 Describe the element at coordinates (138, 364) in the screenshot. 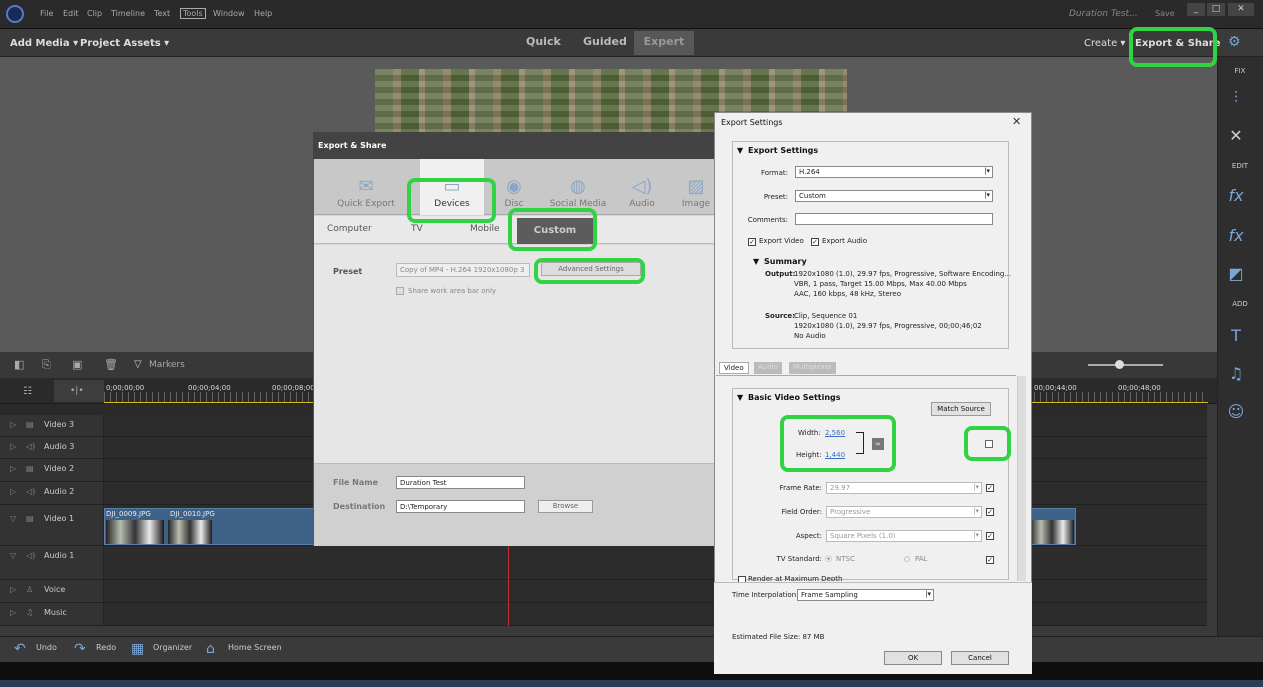

I see `markers-icon: ▽` at that location.